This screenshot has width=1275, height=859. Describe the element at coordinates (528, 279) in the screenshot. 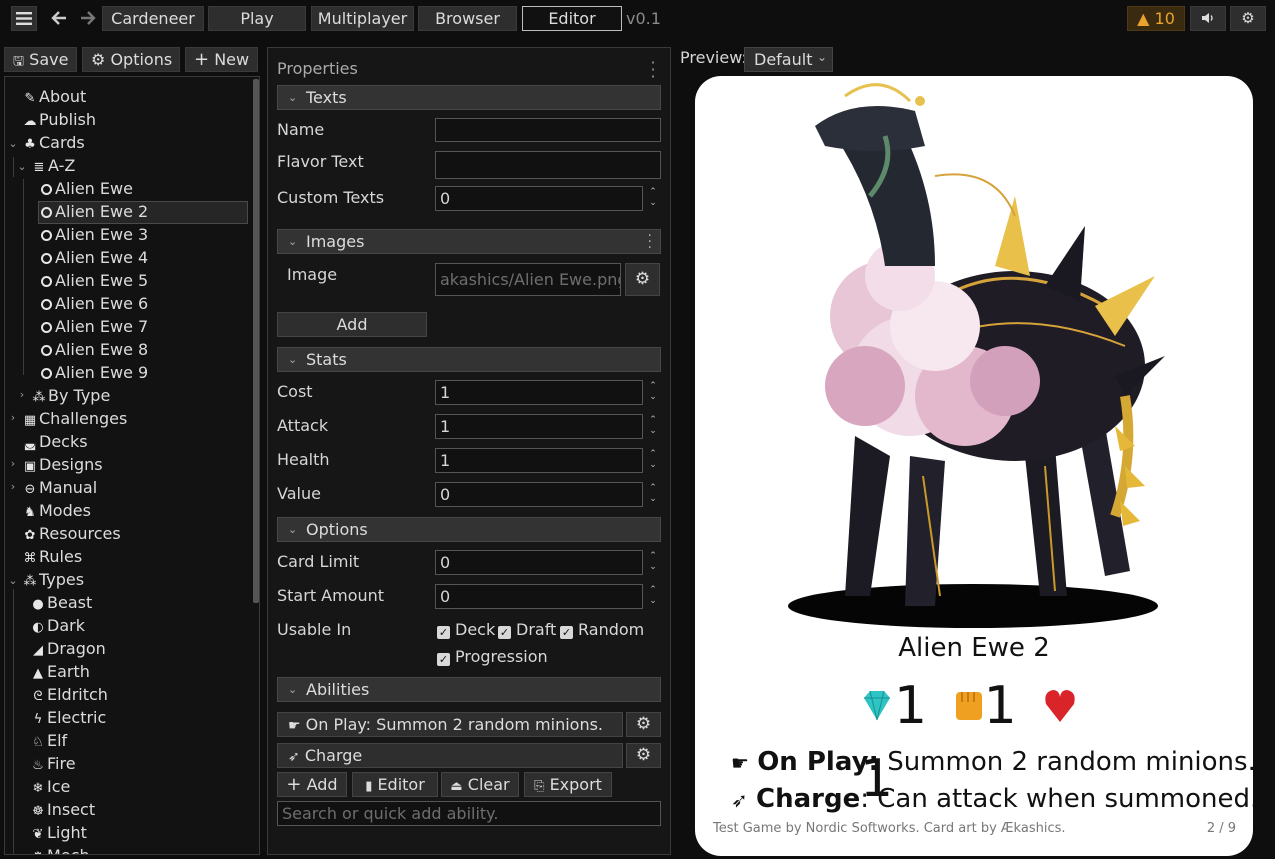

I see `image-path-field: akashics/Alien Ewe.png.` at that location.